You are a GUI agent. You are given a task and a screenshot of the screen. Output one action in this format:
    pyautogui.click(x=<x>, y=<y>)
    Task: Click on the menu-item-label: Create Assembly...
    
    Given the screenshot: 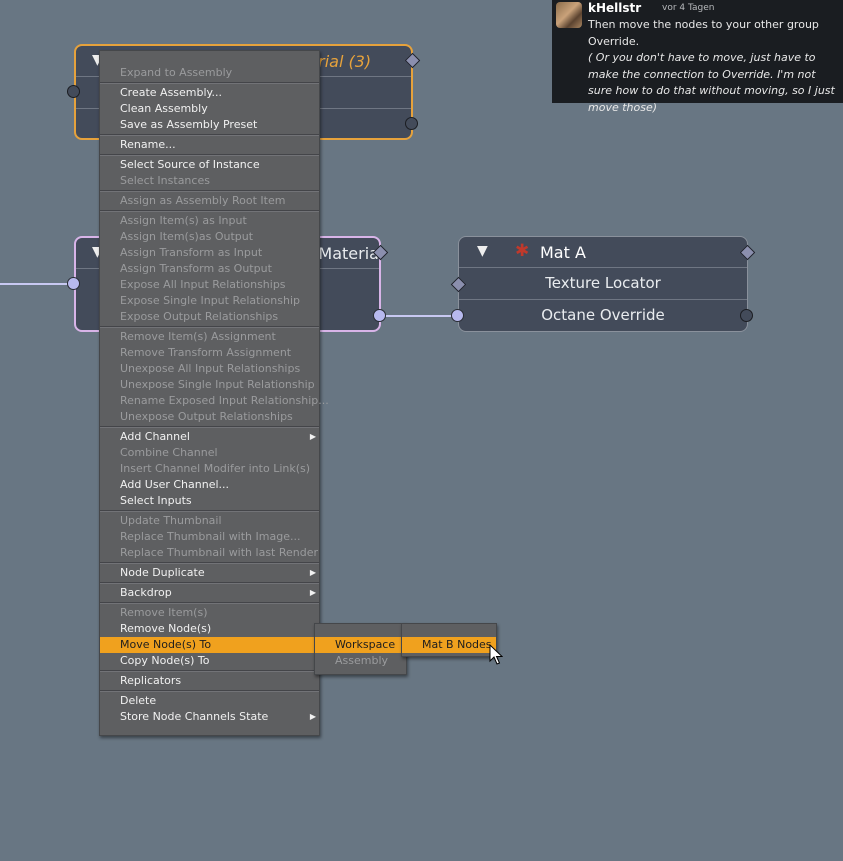 What is the action you would take?
    pyautogui.click(x=171, y=92)
    